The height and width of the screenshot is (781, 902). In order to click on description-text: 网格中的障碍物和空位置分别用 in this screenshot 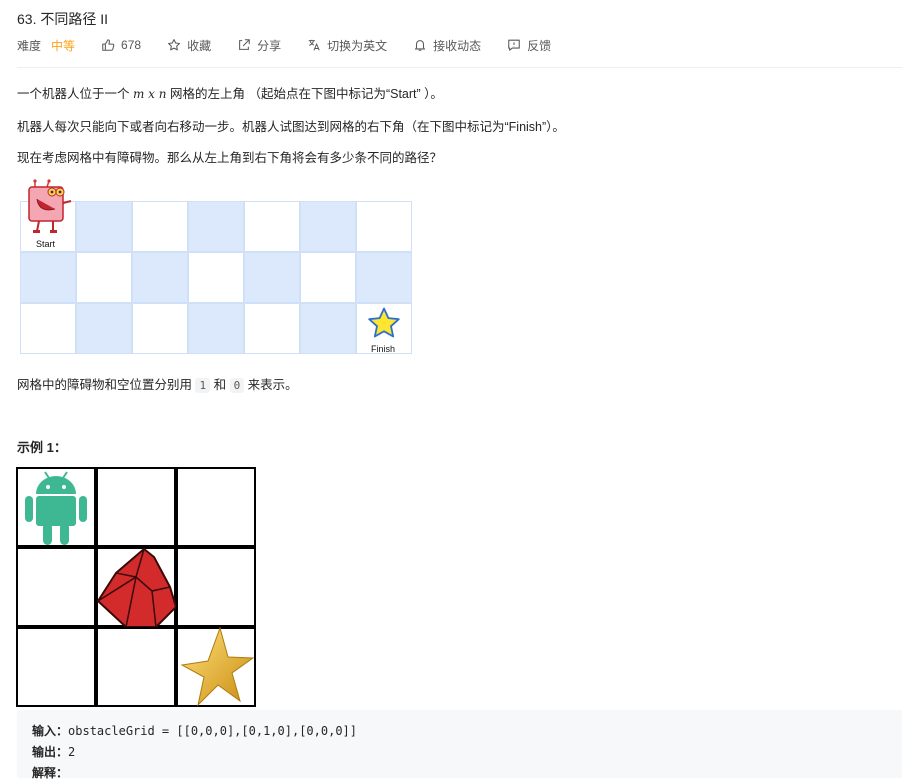, I will do `click(106, 385)`.